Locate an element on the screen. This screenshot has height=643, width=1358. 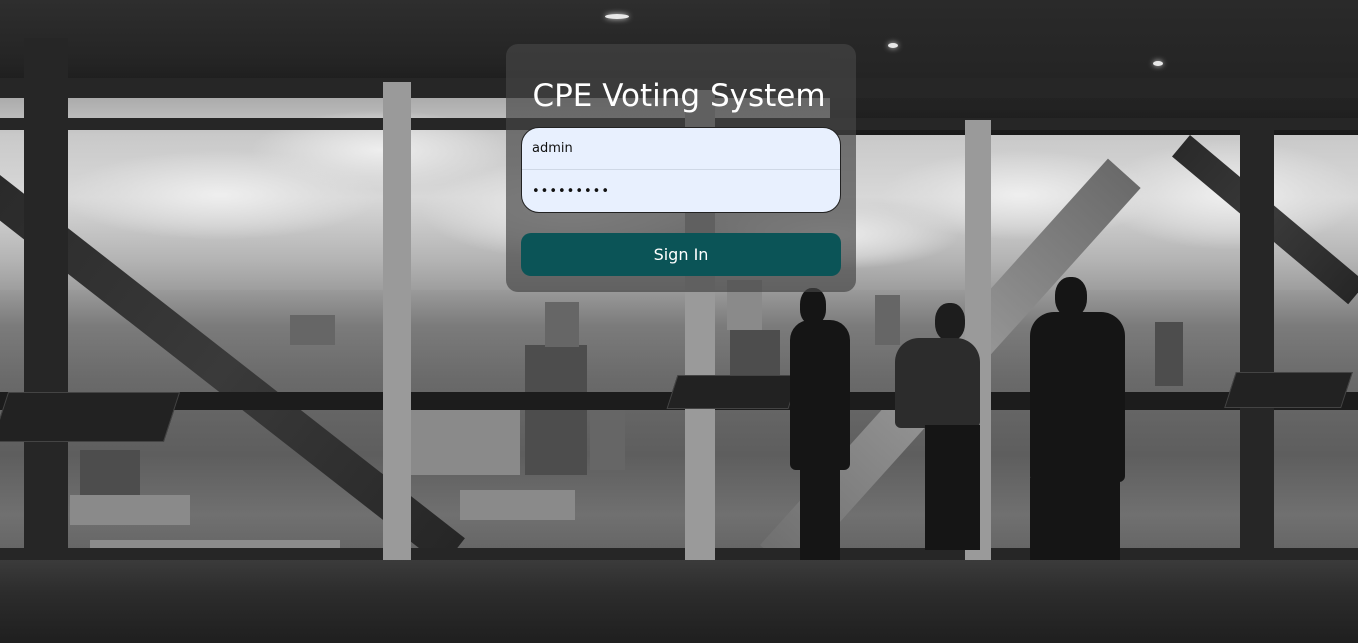
floor is located at coordinates (679, 601).